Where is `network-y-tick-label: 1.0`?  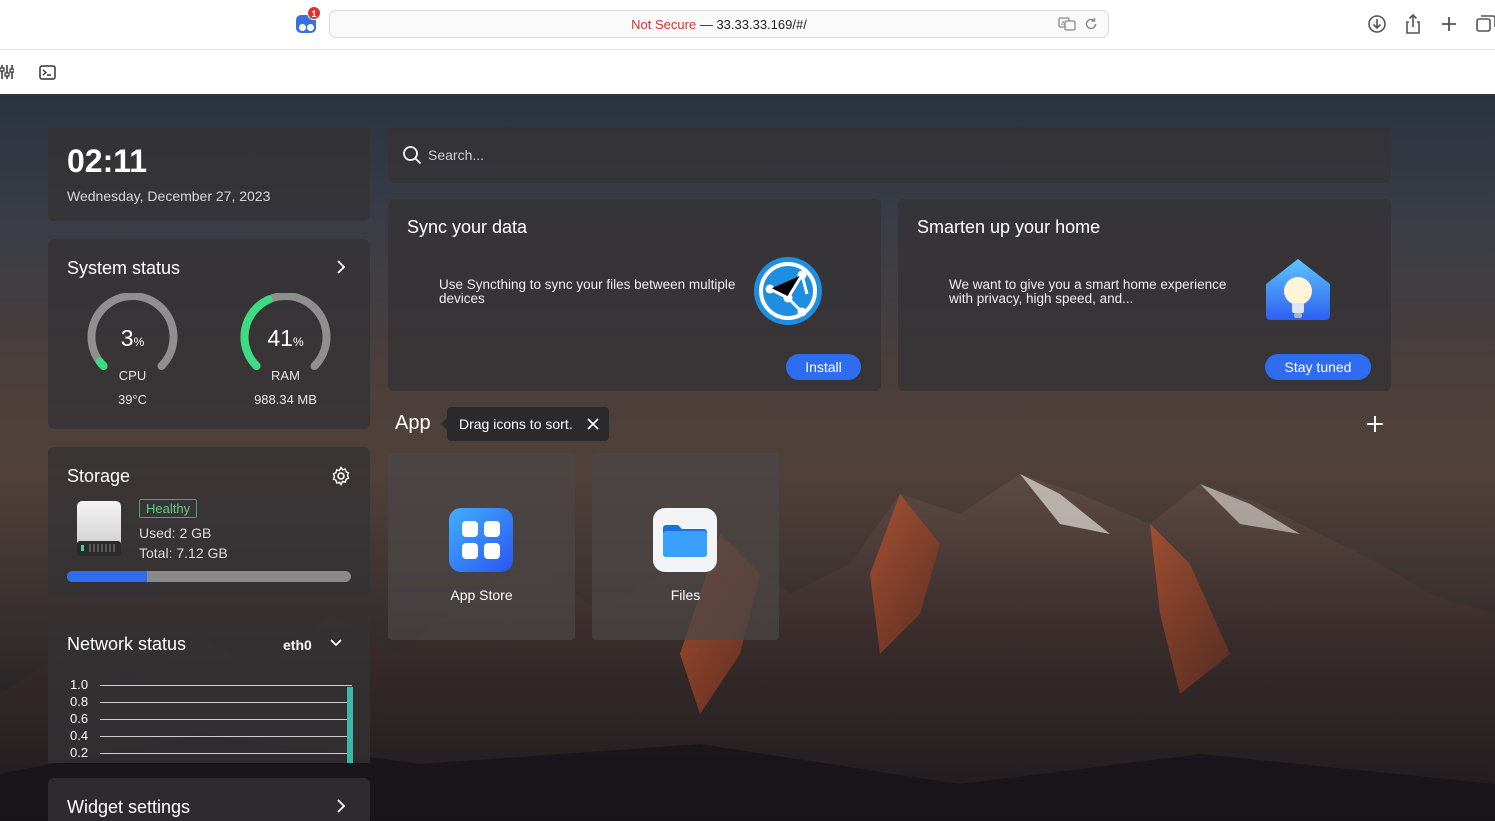 network-y-tick-label: 1.0 is located at coordinates (79, 684).